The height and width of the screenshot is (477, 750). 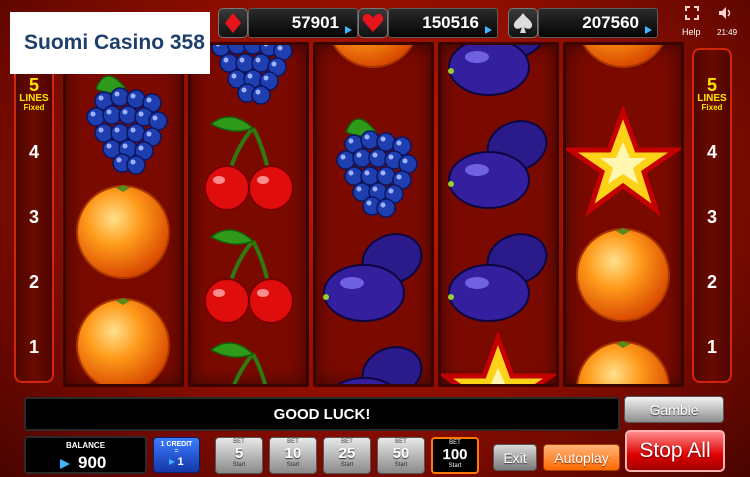 What do you see at coordinates (239, 455) in the screenshot?
I see `bet-button-5: BET 5 Start` at bounding box center [239, 455].